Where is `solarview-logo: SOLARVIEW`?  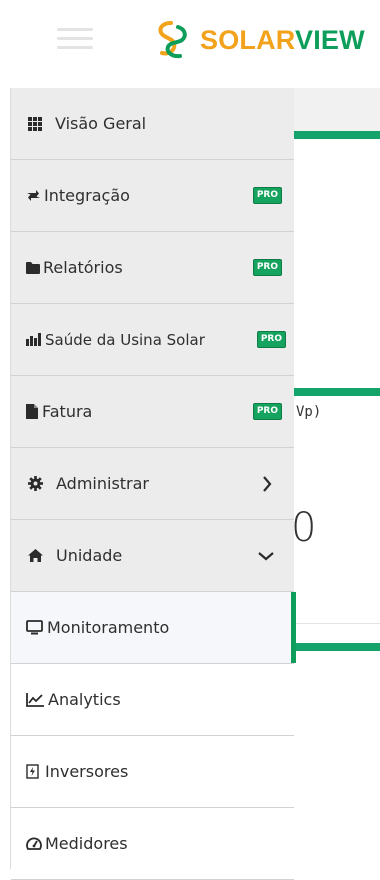
solarview-logo: SOLARVIEW is located at coordinates (257, 40).